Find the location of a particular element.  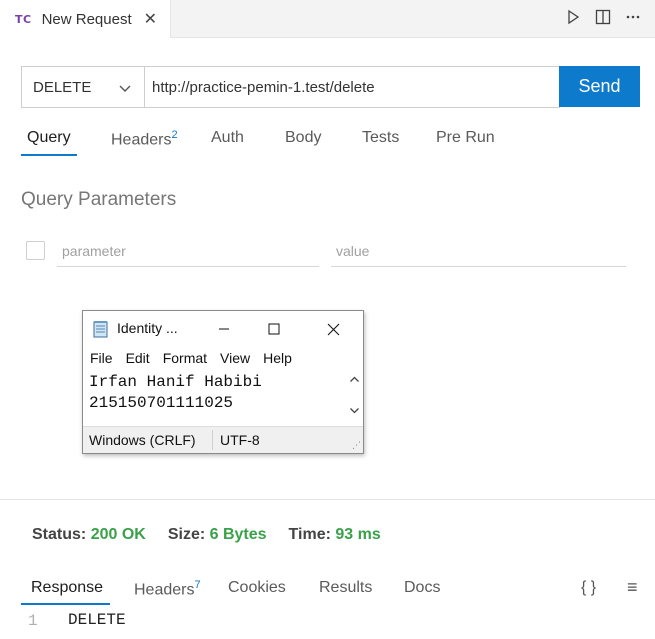

tab-response-headers: Headers7 is located at coordinates (167, 589).